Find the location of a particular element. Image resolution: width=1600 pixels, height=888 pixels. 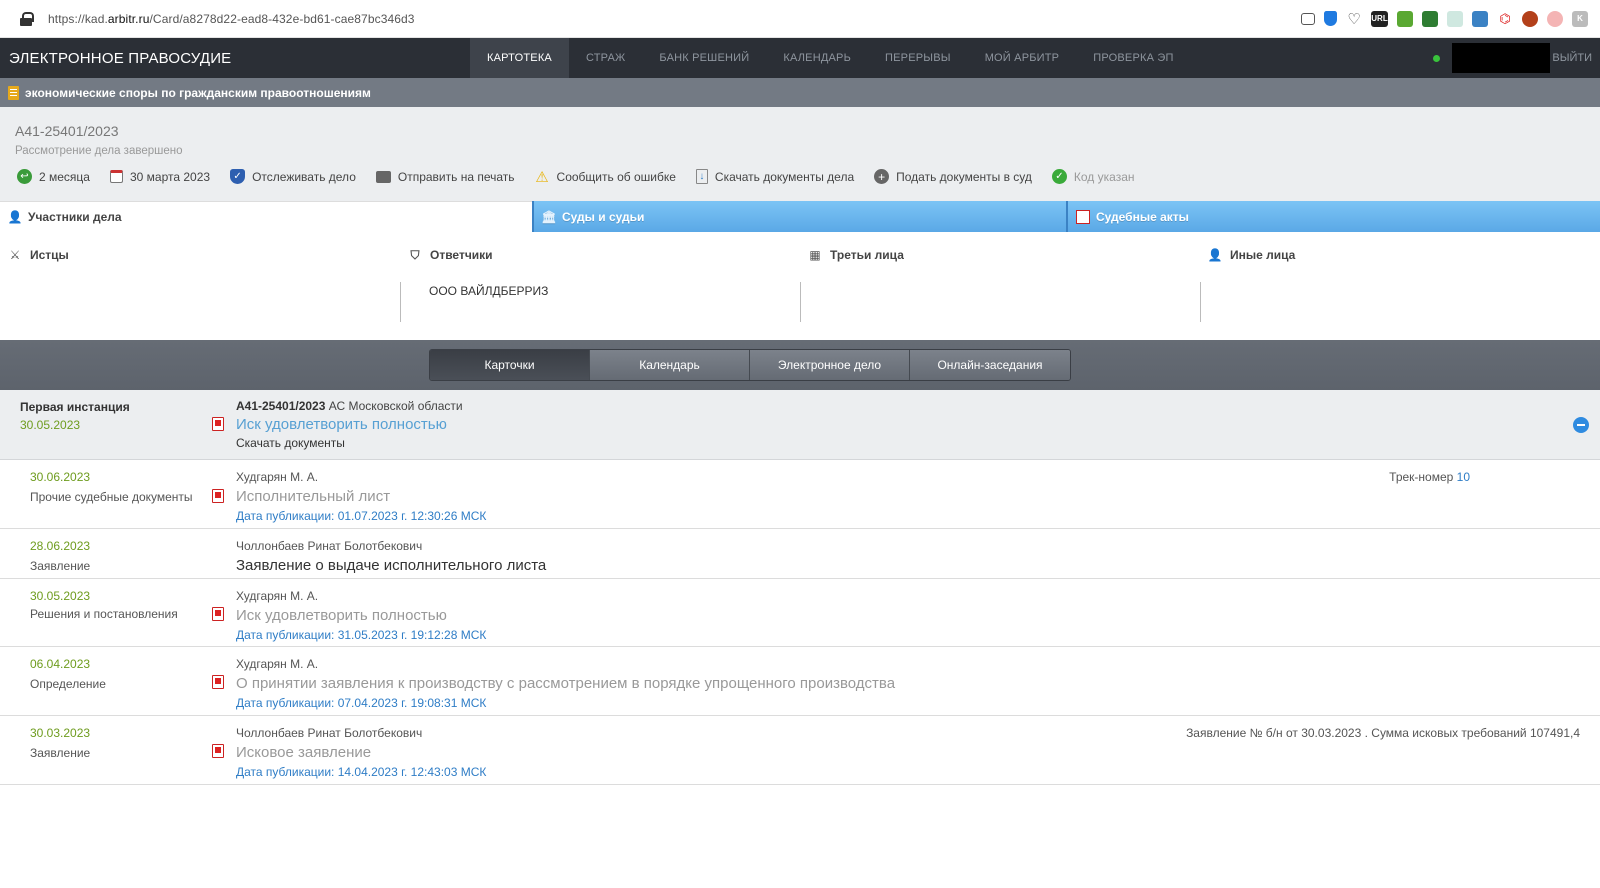

tab-electronic-case: Электронное дело is located at coordinates (830, 365).